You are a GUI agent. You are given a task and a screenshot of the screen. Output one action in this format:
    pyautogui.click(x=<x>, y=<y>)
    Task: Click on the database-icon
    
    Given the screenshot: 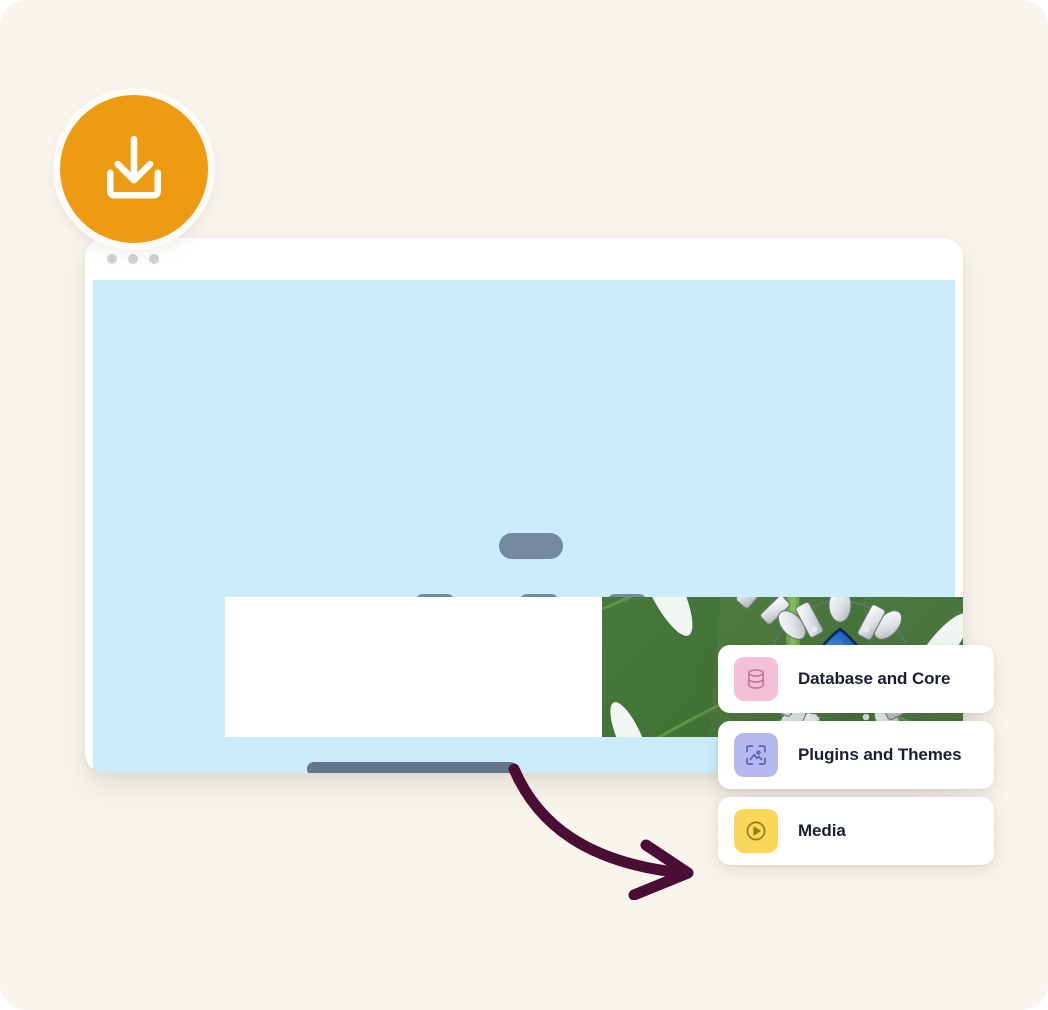 What is the action you would take?
    pyautogui.click(x=756, y=679)
    